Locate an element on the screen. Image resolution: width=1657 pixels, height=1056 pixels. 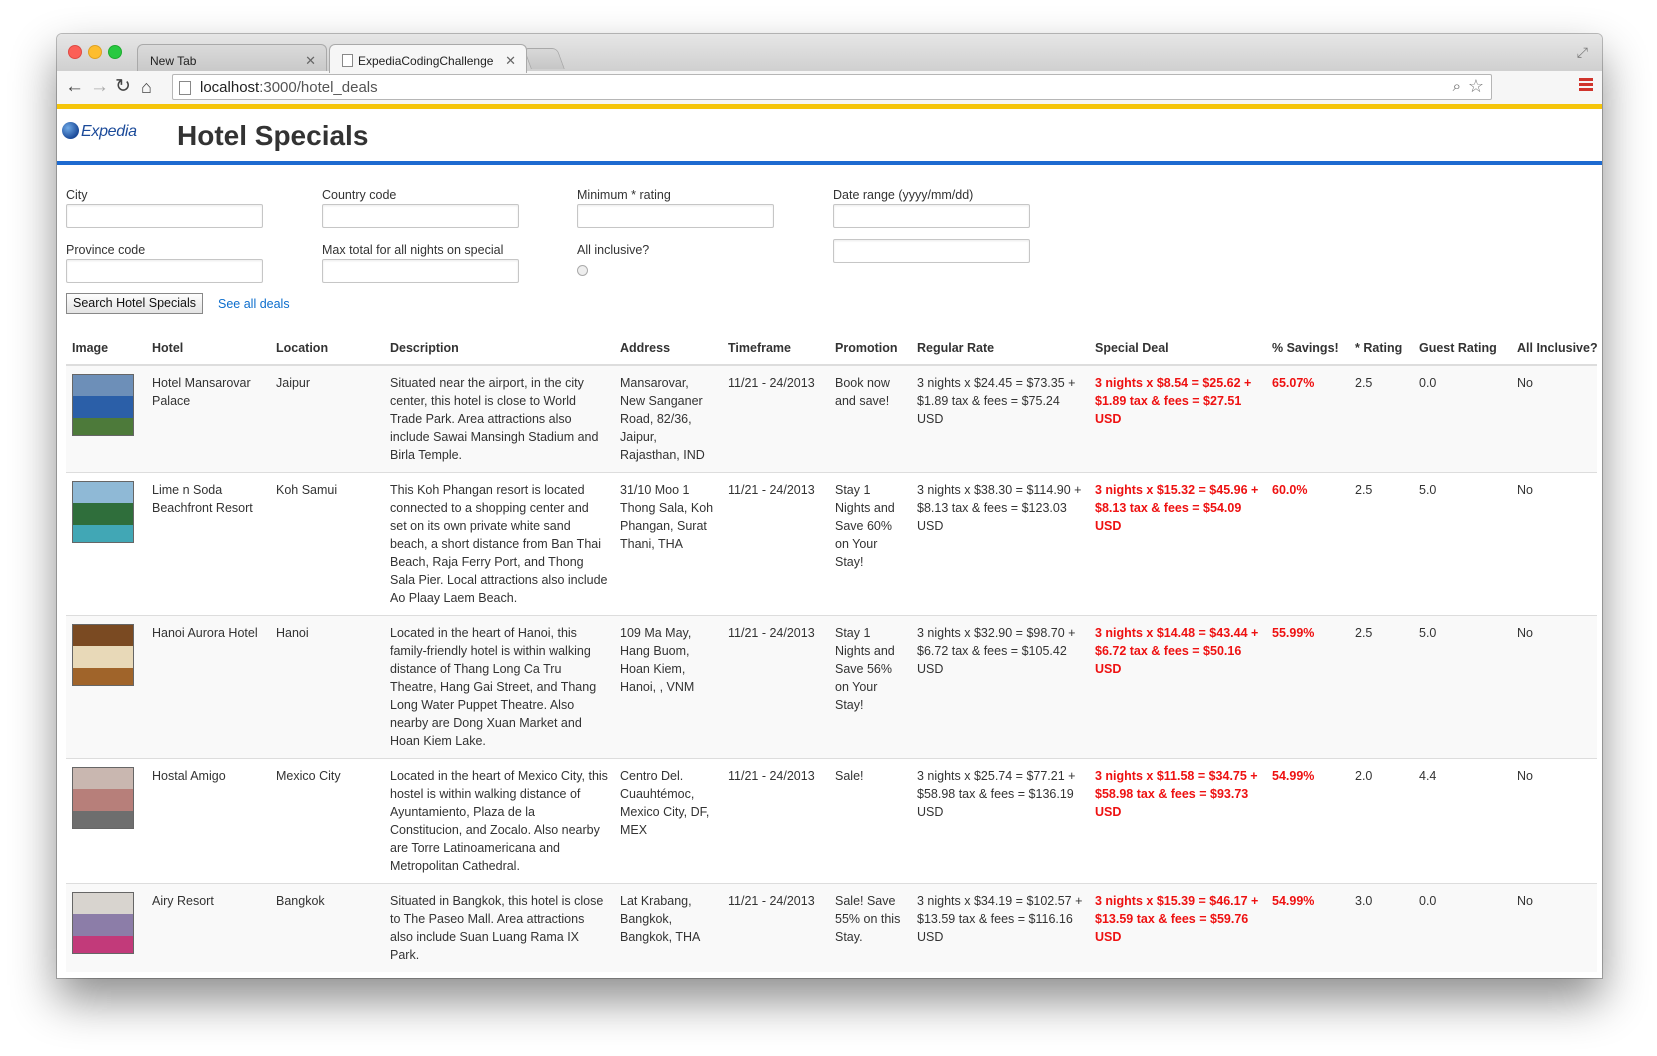
savings: 60.0% is located at coordinates (1307, 544).